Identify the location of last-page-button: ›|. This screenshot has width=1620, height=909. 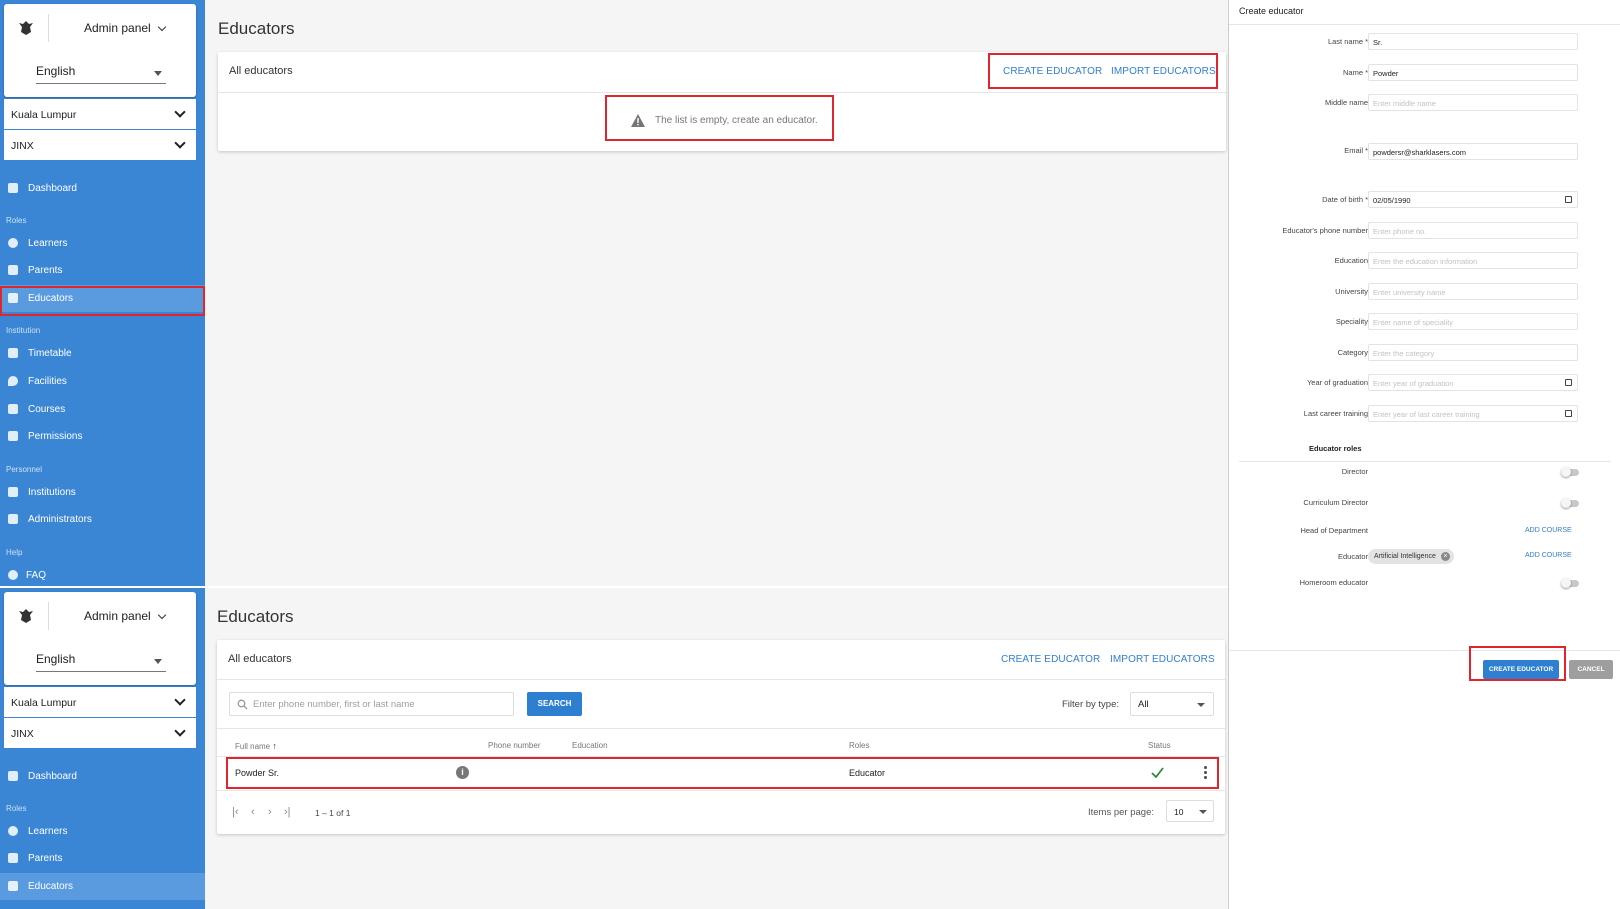
(287, 812).